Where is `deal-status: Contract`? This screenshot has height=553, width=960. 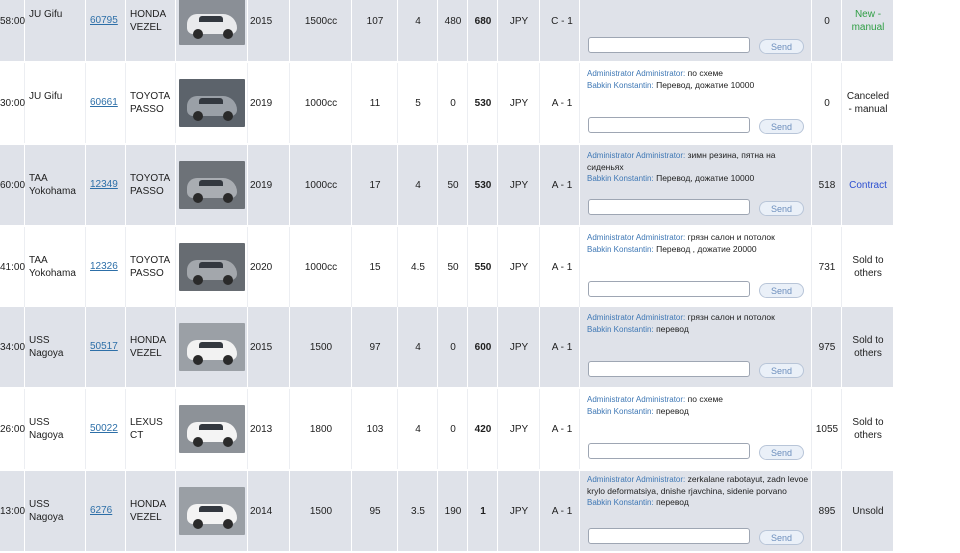
deal-status: Contract is located at coordinates (868, 185).